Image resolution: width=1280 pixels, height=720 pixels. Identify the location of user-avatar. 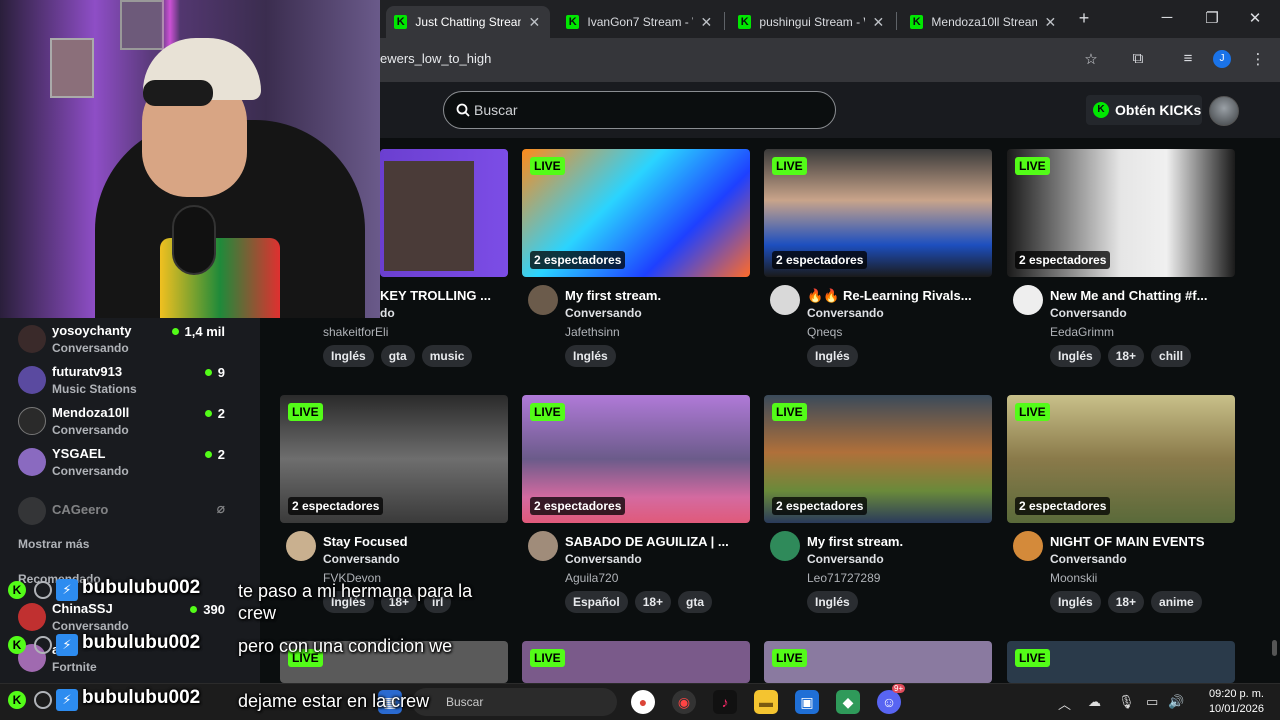
(1224, 111).